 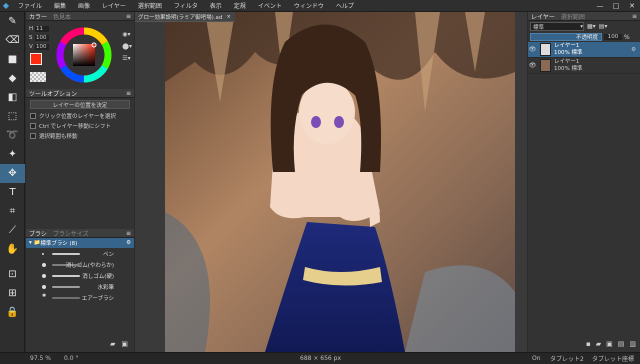 What do you see at coordinates (613, 37) in the screenshot?
I see `opacity-field: 100` at bounding box center [613, 37].